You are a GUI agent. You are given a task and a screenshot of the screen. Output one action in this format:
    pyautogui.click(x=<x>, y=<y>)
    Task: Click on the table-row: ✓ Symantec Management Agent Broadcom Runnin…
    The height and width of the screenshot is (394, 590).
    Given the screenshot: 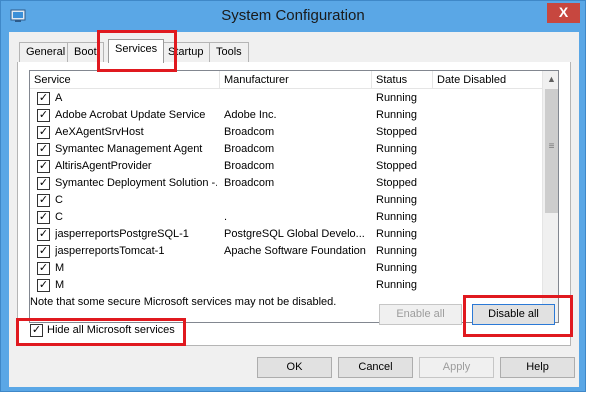 What is the action you would take?
    pyautogui.click(x=286, y=149)
    